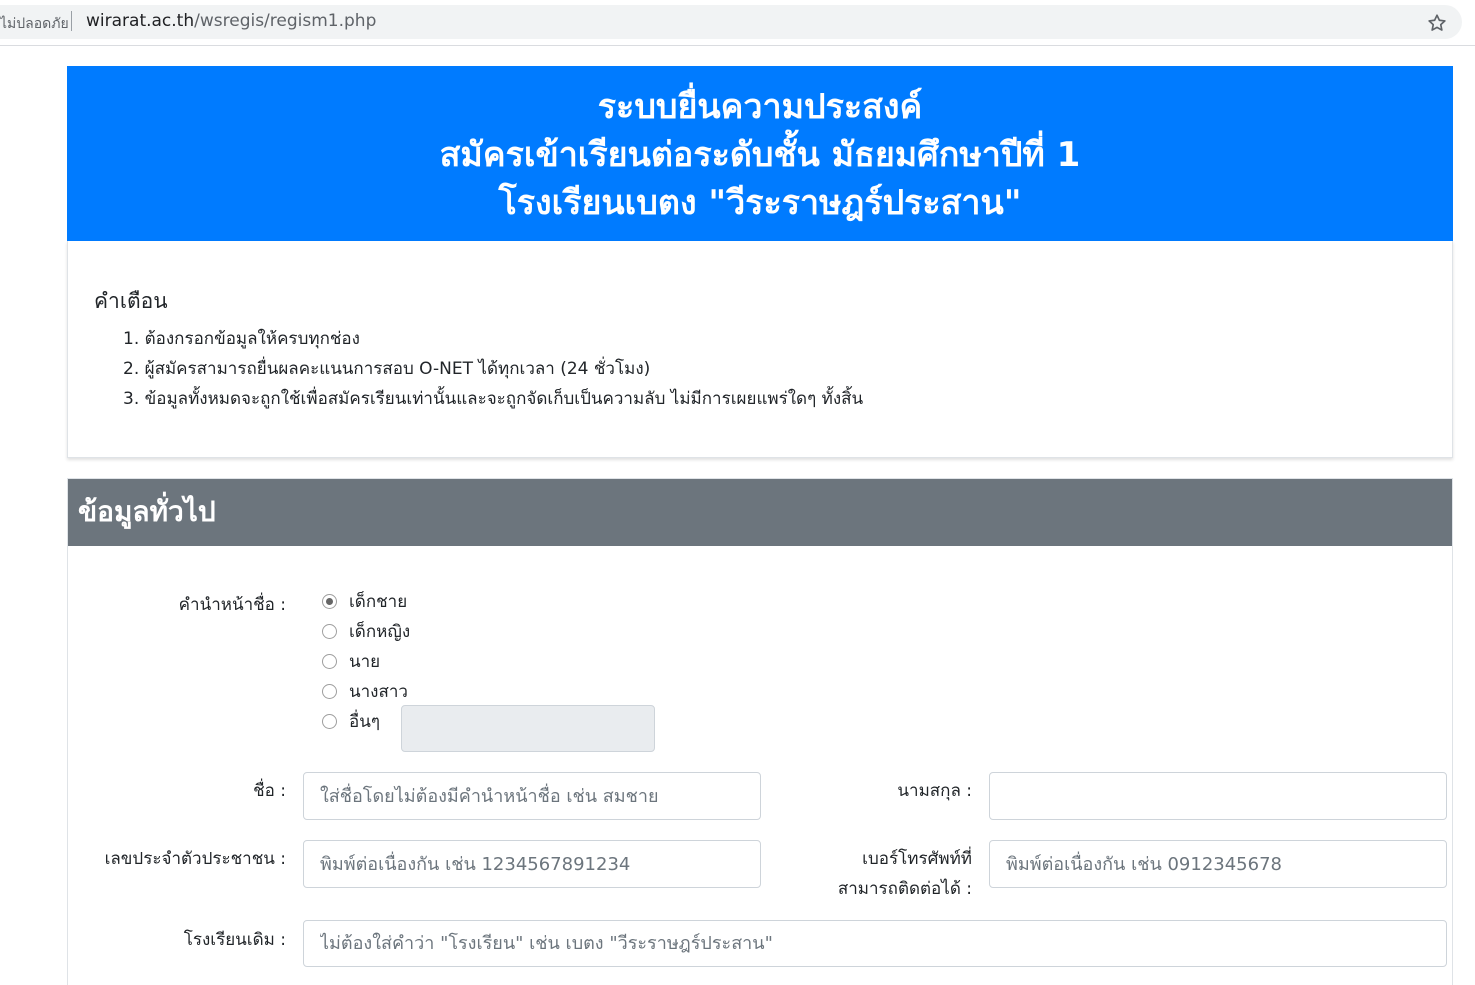 The height and width of the screenshot is (985, 1475). What do you see at coordinates (329, 721) in the screenshot?
I see `prefix-radio-other` at bounding box center [329, 721].